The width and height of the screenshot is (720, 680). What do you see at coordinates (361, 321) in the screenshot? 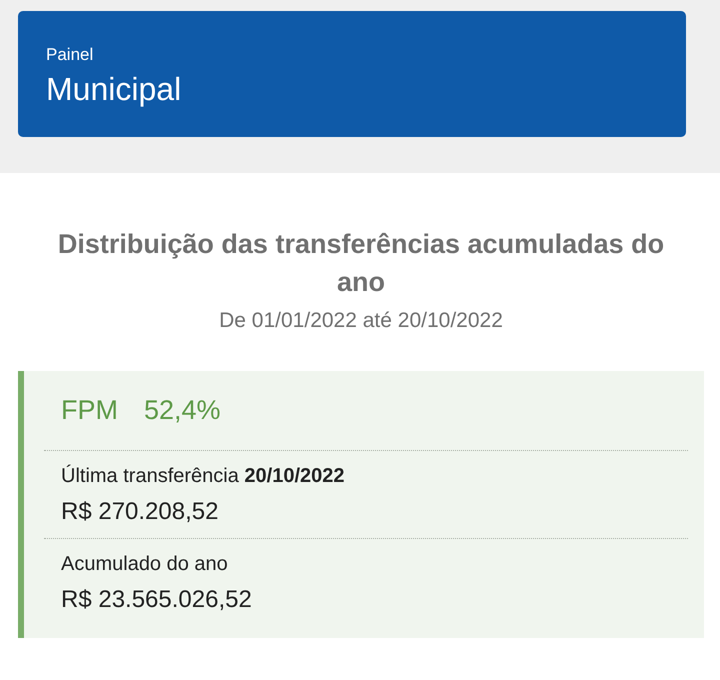
I see `period-text: De 01/01/2022 até 20/10/2022` at bounding box center [361, 321].